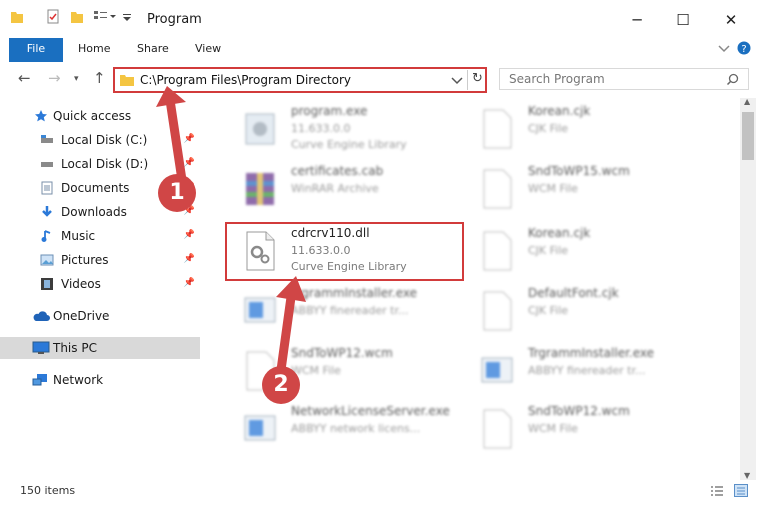  I want to click on help-icon: ?, so click(744, 48).